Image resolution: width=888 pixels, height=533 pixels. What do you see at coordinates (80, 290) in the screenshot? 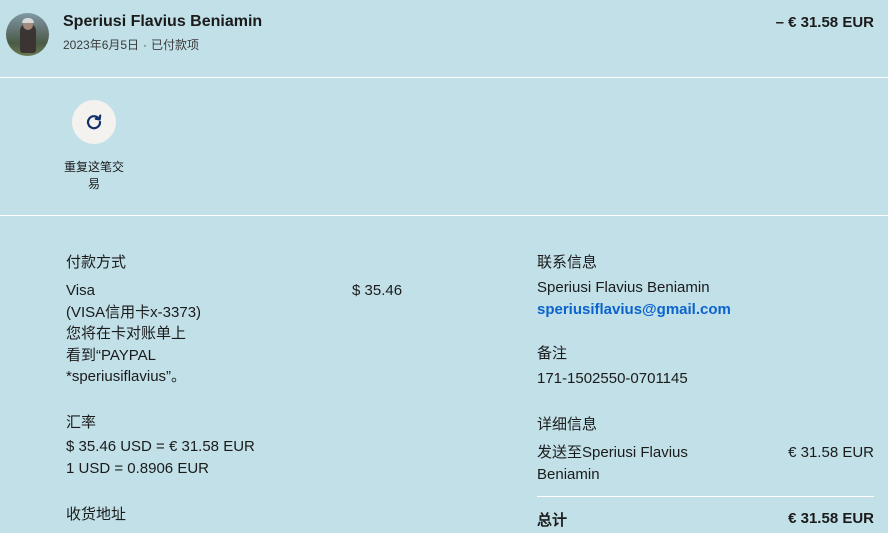
I see `card-brand: Visa` at bounding box center [80, 290].